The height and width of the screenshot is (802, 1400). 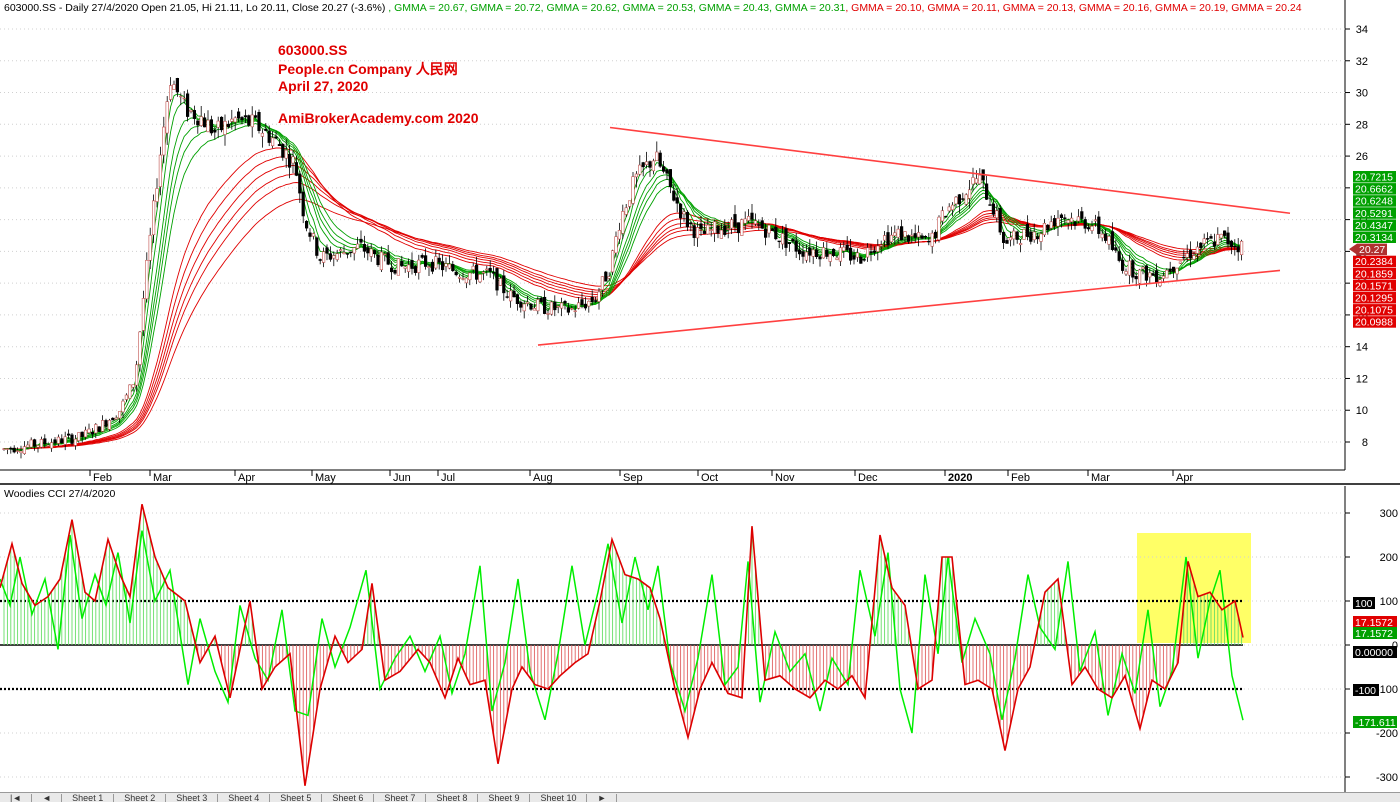 What do you see at coordinates (709, 478) in the screenshot?
I see `month-label: Oct` at bounding box center [709, 478].